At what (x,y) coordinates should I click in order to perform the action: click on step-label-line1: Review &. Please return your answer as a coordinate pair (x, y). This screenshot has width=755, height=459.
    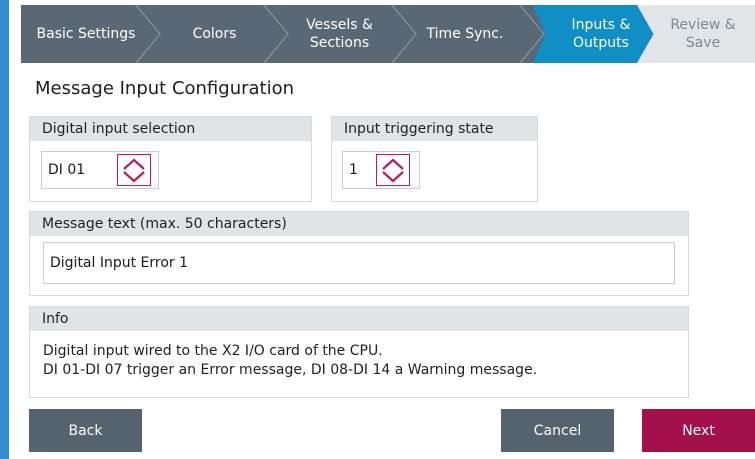
    Looking at the image, I should click on (703, 25).